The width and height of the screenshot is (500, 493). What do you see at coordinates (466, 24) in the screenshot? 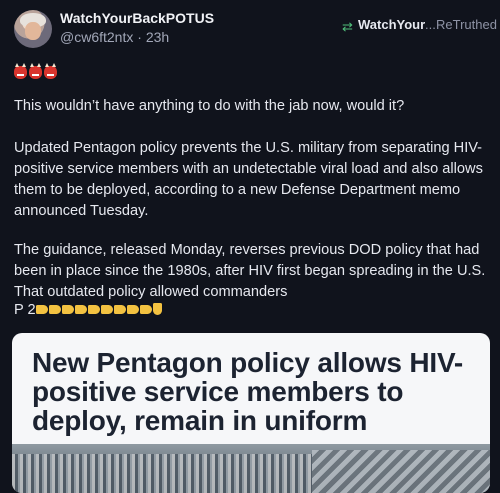
I see `retruthed-label: ReTruthed` at bounding box center [466, 24].